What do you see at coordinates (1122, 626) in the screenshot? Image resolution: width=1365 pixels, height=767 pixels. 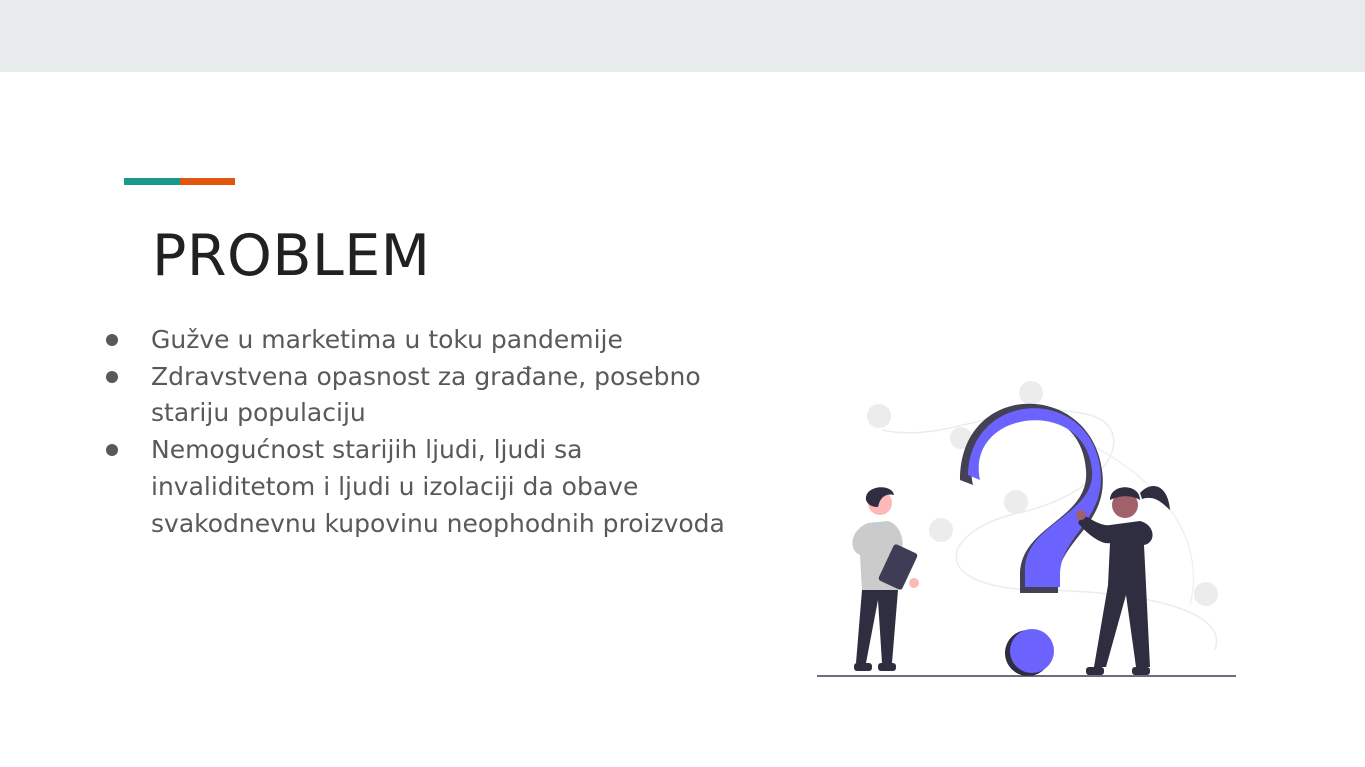 I see `woman-legs` at bounding box center [1122, 626].